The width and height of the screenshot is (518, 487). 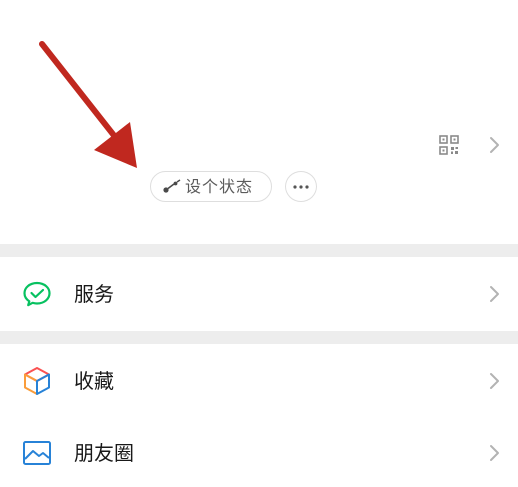 I want to click on qr-code-icon, so click(x=449, y=145).